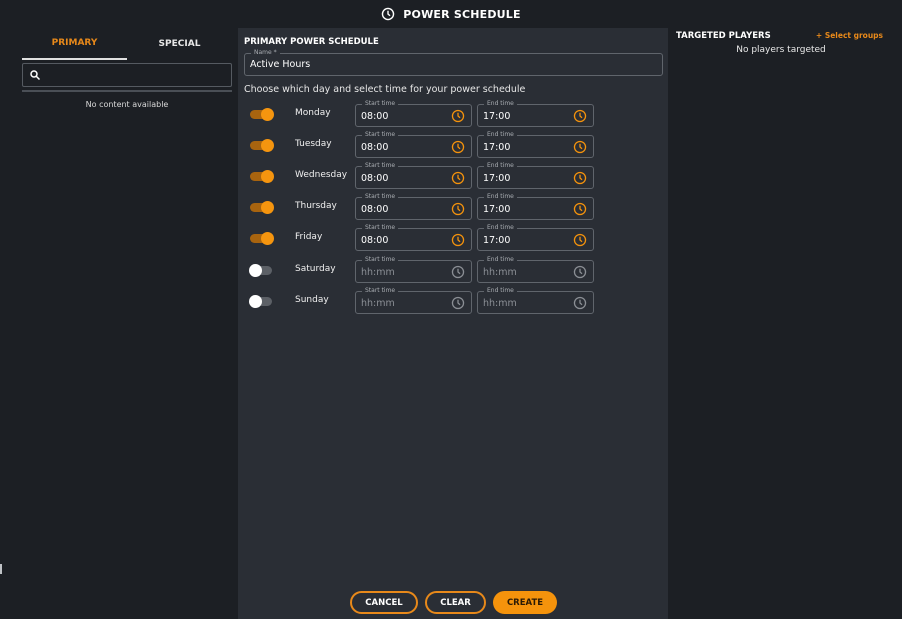 Image resolution: width=902 pixels, height=619 pixels. What do you see at coordinates (316, 206) in the screenshot?
I see `day-label: Thursday` at bounding box center [316, 206].